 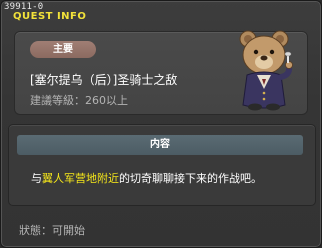 What do you see at coordinates (160, 145) in the screenshot?
I see `content-header: 内容` at bounding box center [160, 145].